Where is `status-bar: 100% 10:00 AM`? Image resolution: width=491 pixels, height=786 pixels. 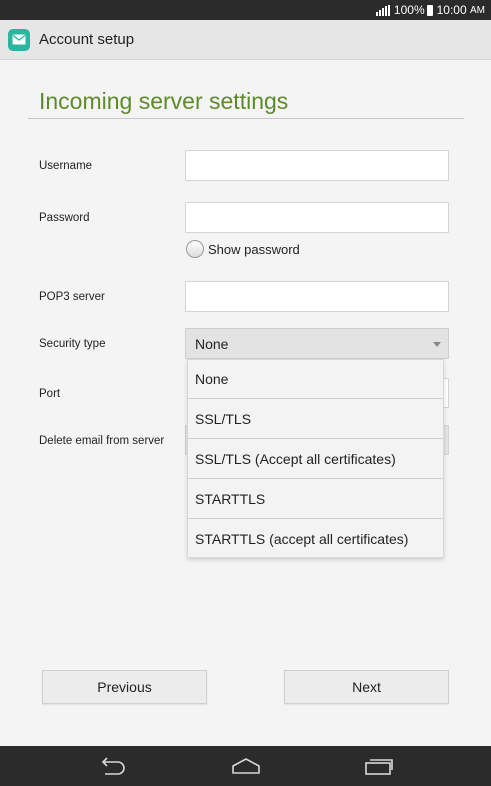
status-bar: 100% 10:00 AM is located at coordinates (245, 10).